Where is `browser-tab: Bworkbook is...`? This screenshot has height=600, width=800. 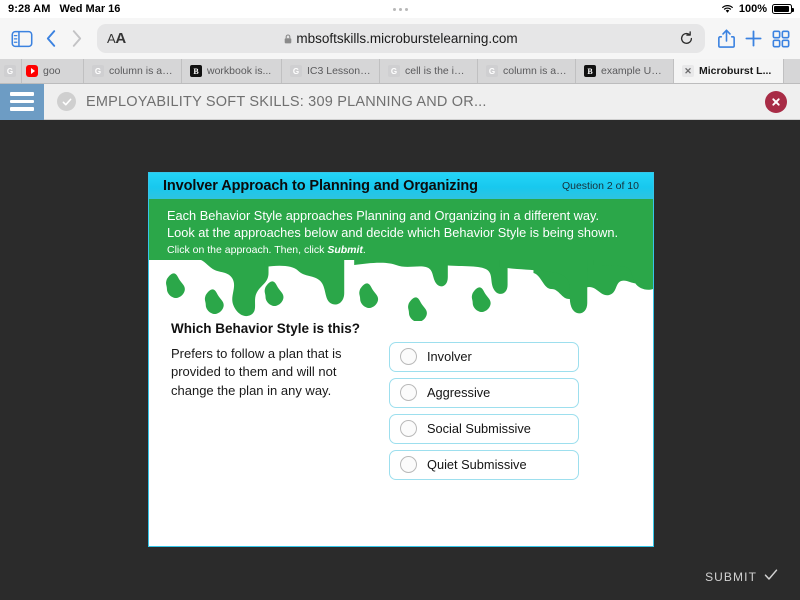
browser-tab: Bworkbook is... is located at coordinates (232, 71).